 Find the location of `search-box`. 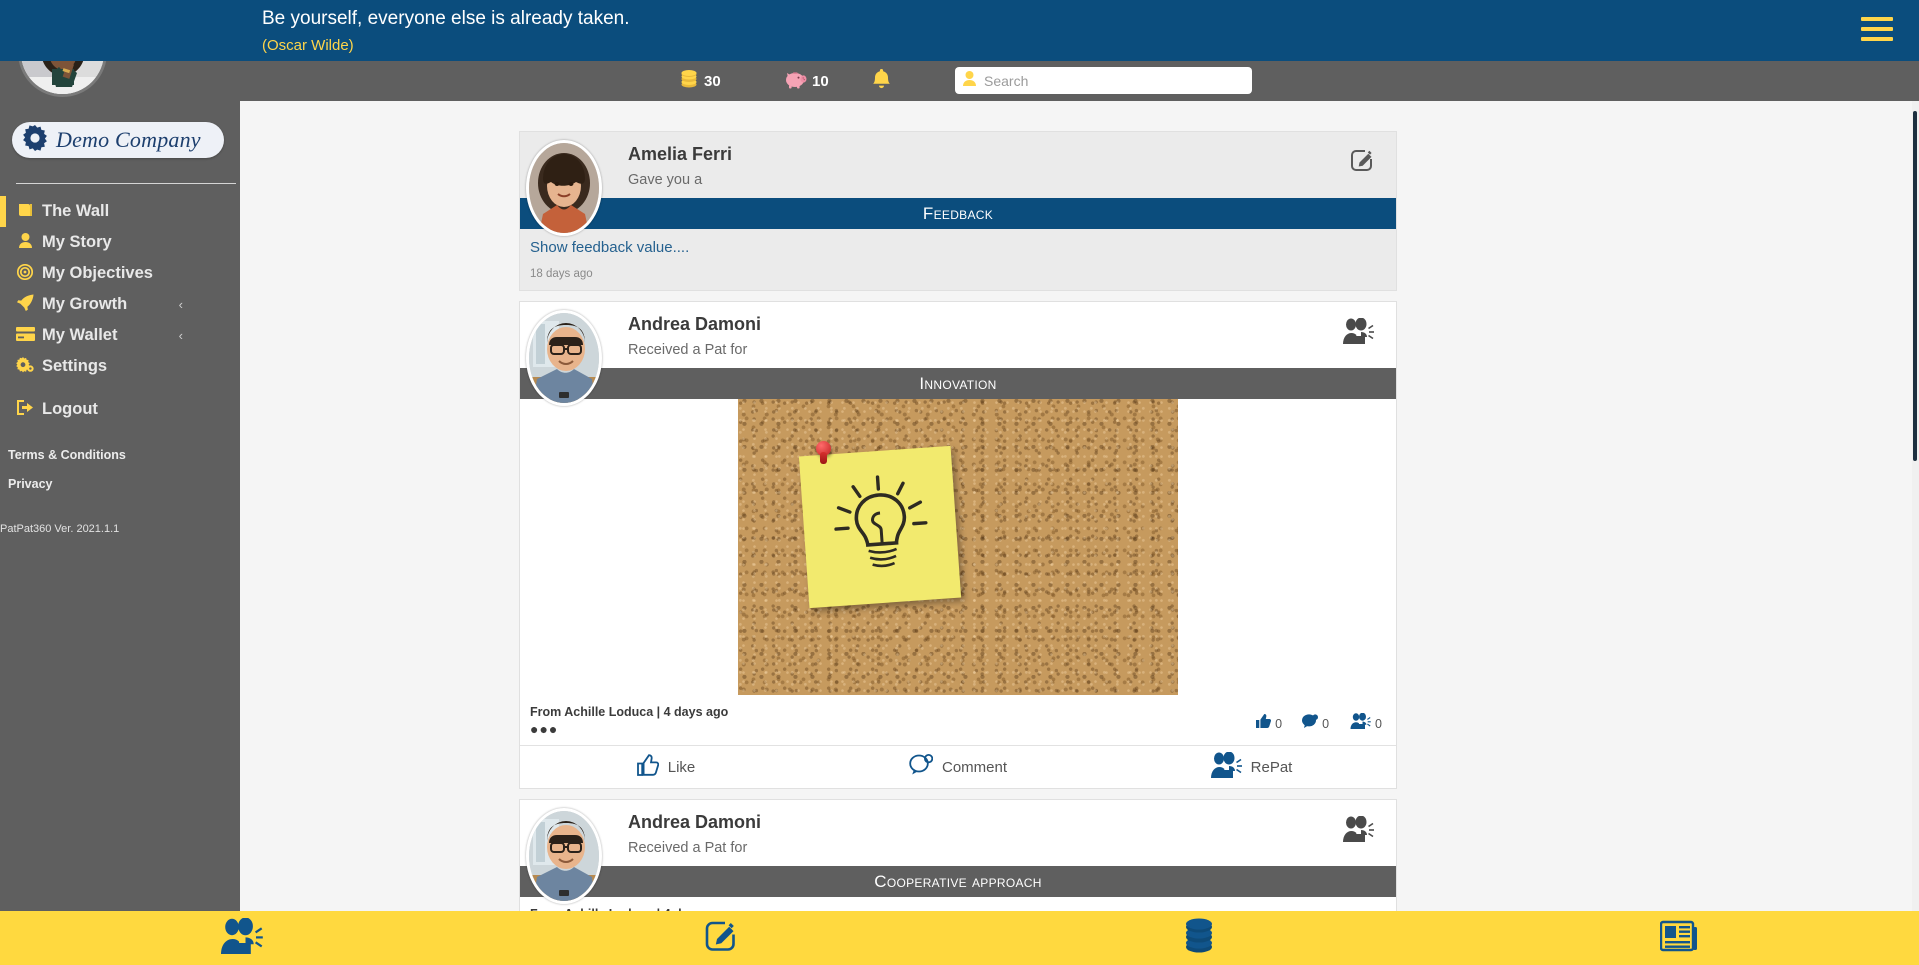

search-box is located at coordinates (1103, 80).